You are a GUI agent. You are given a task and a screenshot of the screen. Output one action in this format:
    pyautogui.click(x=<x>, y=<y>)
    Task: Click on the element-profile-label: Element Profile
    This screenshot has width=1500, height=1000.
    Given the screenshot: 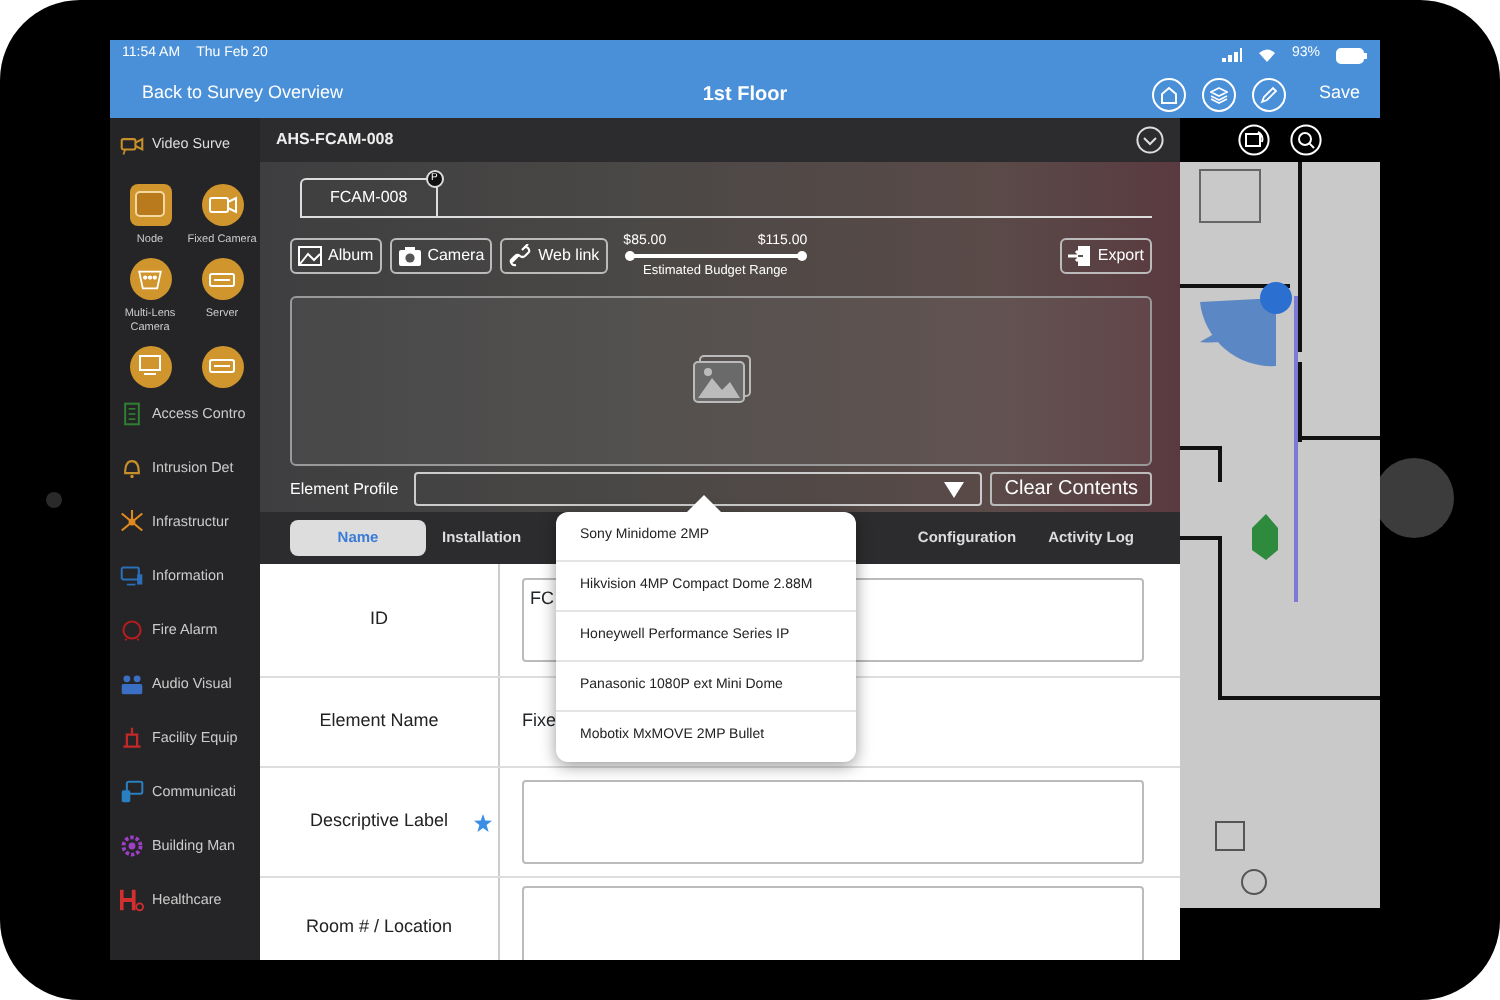 What is the action you would take?
    pyautogui.click(x=344, y=489)
    